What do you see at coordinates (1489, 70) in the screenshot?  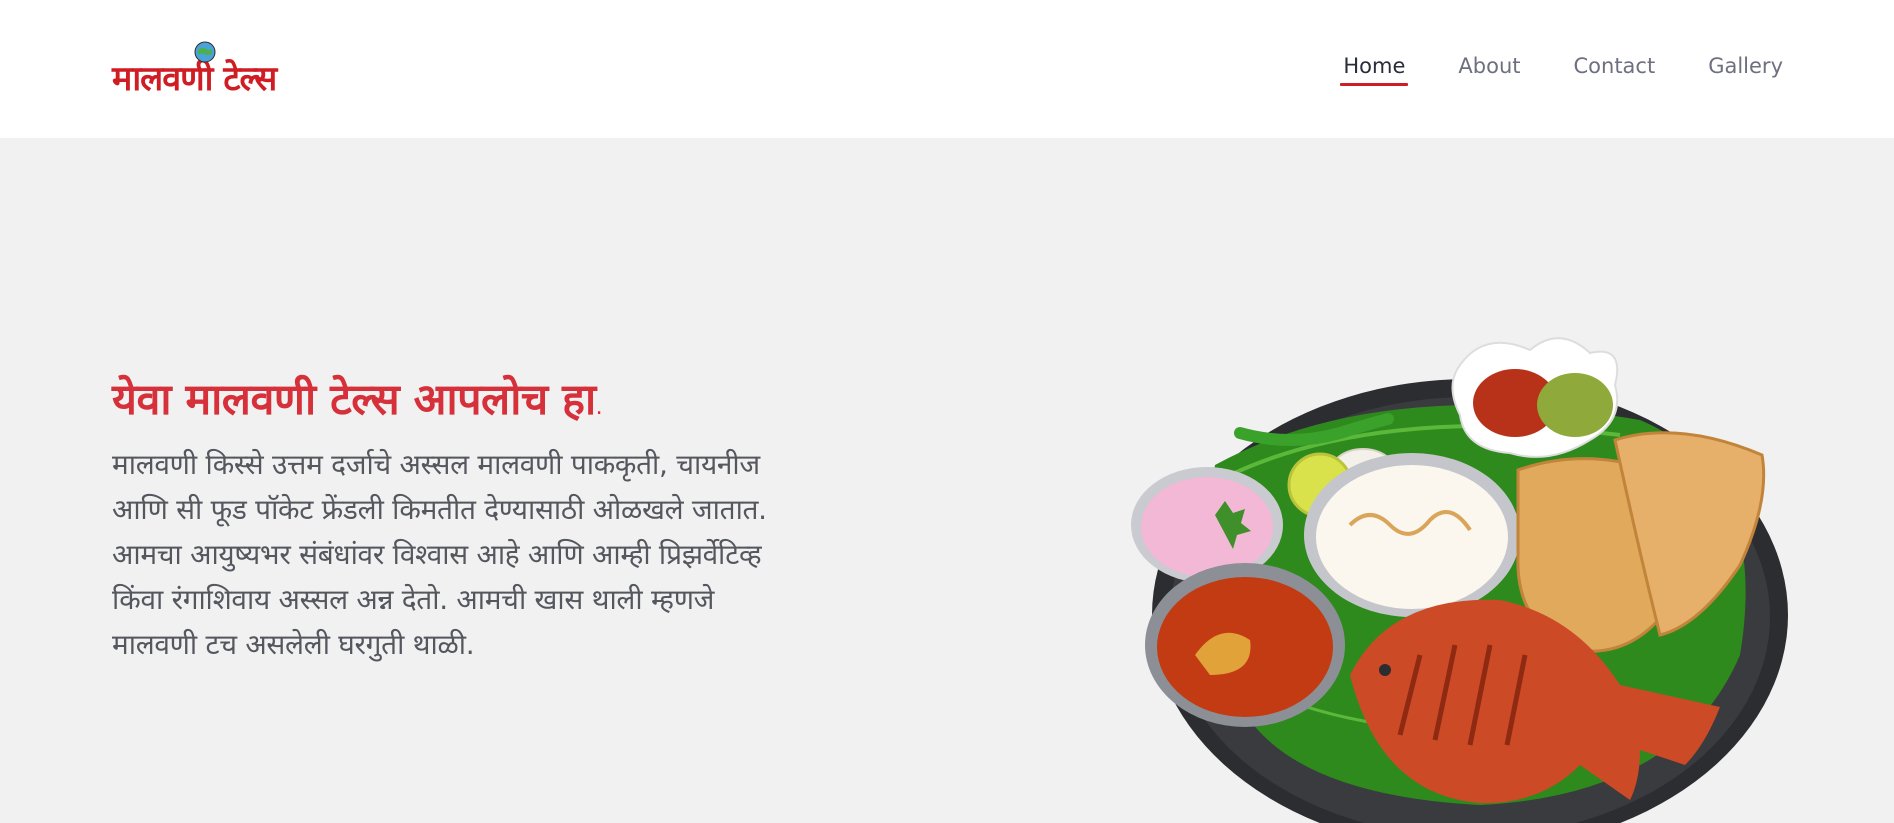 I see `nav-about: About` at bounding box center [1489, 70].